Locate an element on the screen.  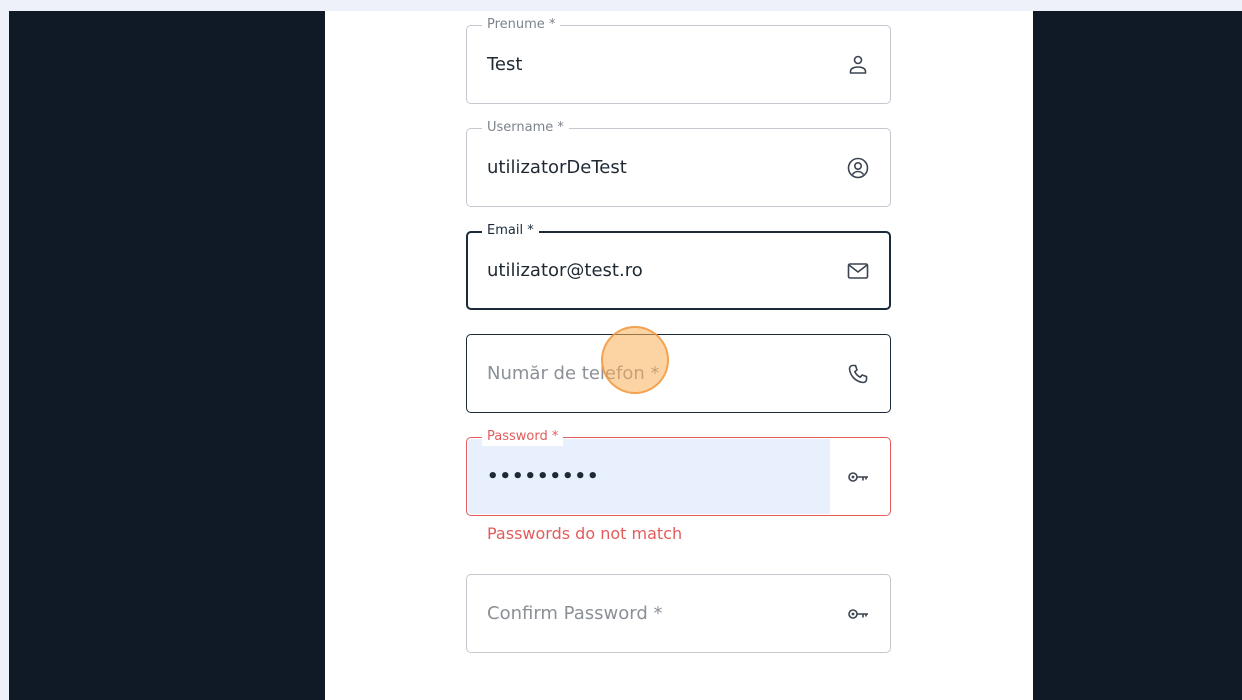
email-label: Email * is located at coordinates (510, 231).